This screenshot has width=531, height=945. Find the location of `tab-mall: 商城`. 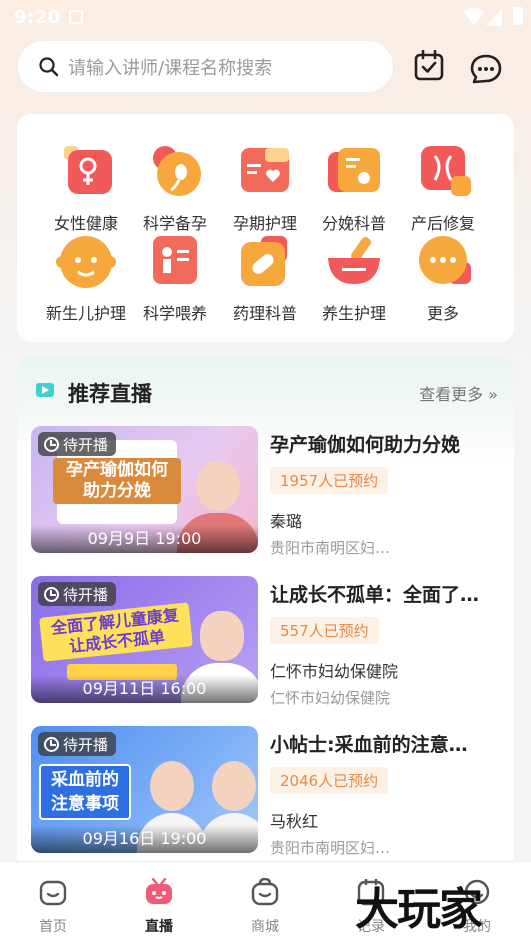

tab-mall: 商城 is located at coordinates (265, 906).